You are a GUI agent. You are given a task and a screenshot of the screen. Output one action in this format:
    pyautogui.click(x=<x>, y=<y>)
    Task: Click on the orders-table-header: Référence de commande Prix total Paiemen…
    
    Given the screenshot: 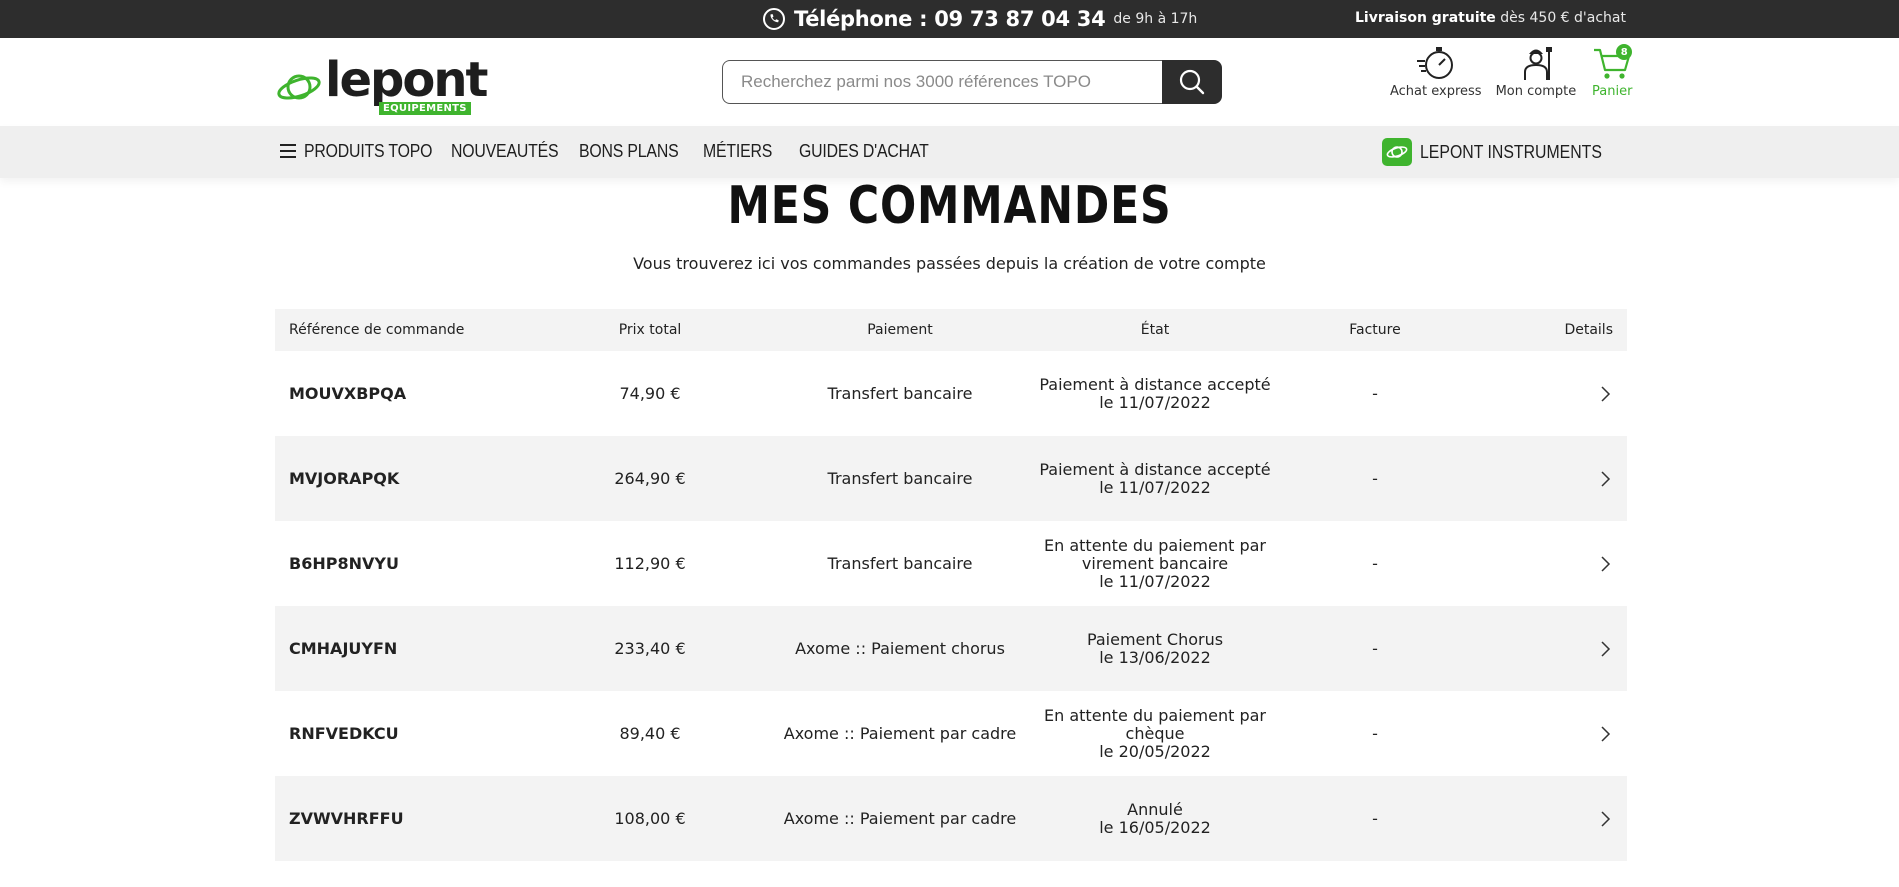 What is the action you would take?
    pyautogui.click(x=951, y=330)
    